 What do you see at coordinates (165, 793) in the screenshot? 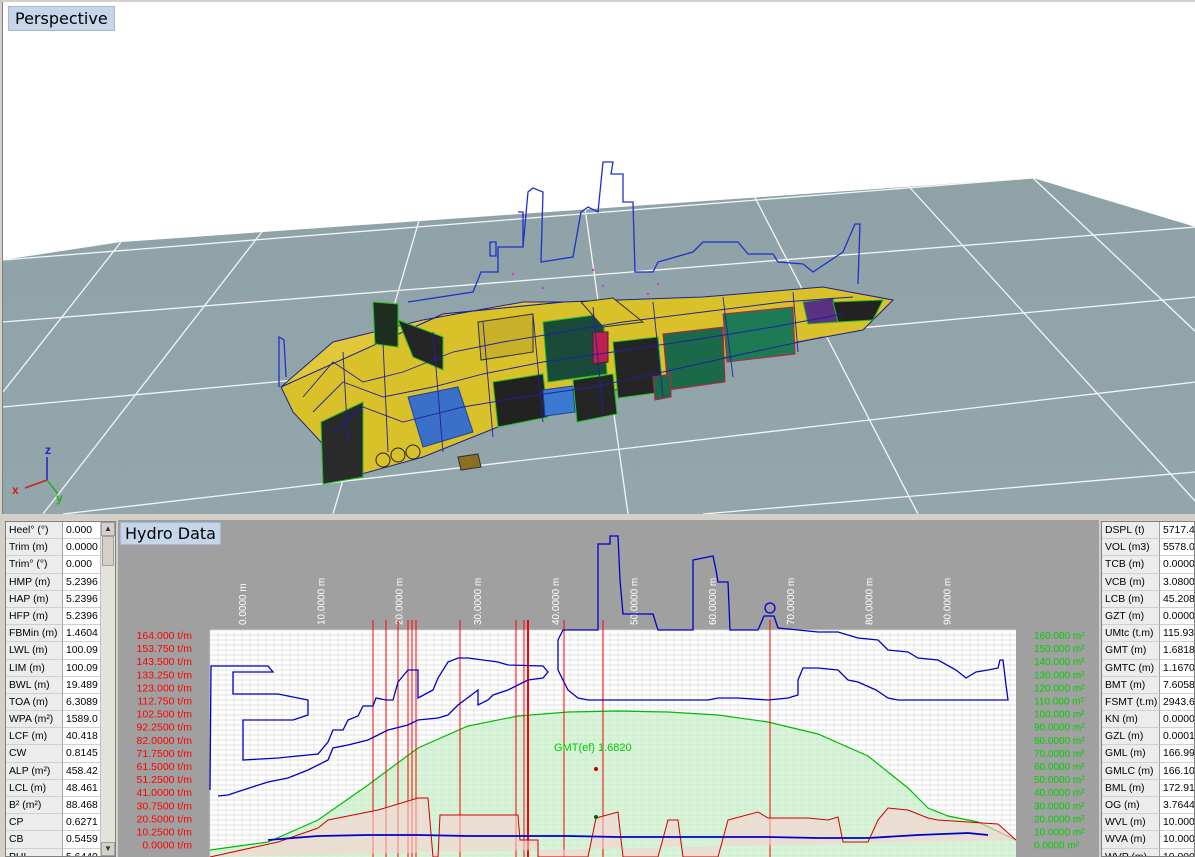
I see `left-axis-tick-label: 41.0000 t/m` at bounding box center [165, 793].